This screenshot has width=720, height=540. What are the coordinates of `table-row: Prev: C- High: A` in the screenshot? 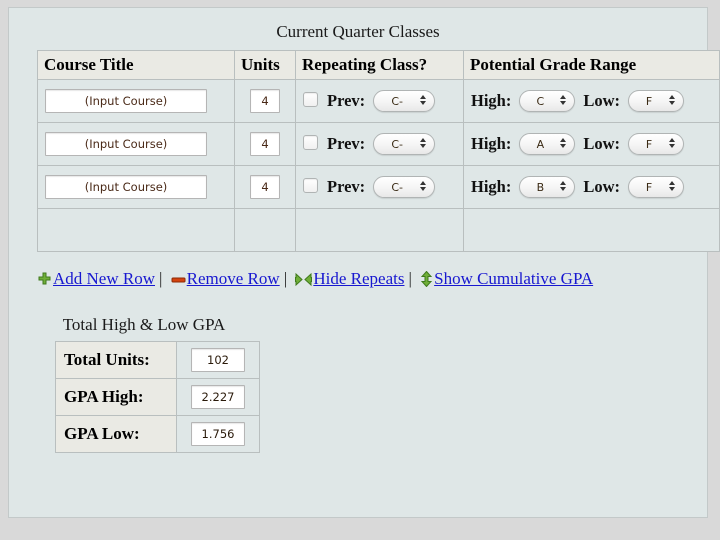 It's located at (378, 144).